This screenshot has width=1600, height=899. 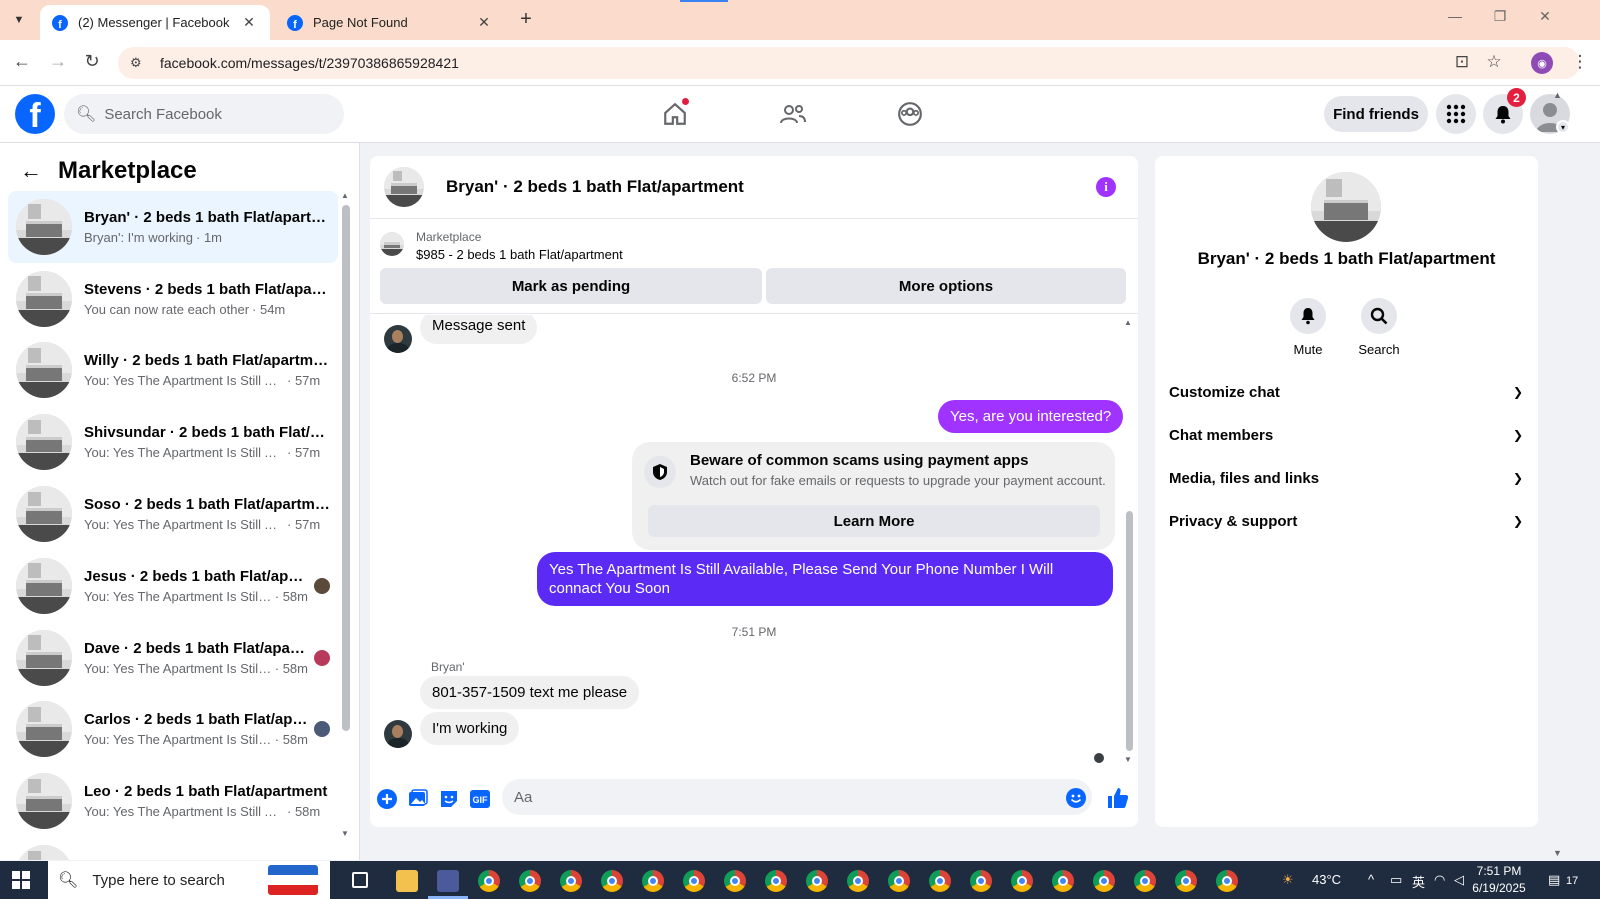 I want to click on chat-members-section: Chat members ❯, so click(x=1346, y=435).